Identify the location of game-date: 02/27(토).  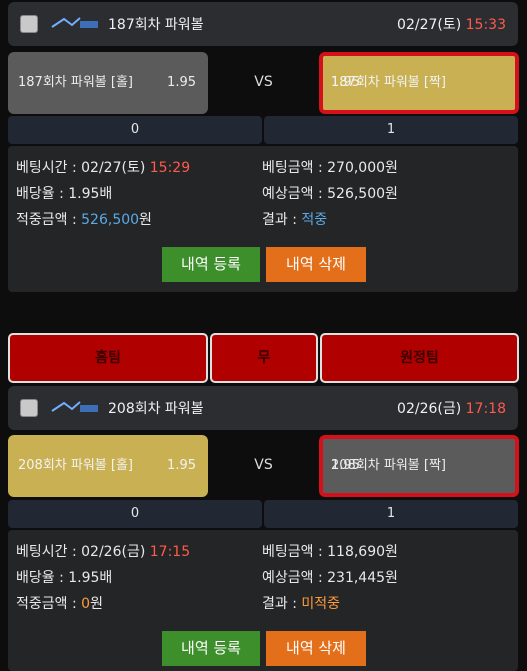
(429, 25).